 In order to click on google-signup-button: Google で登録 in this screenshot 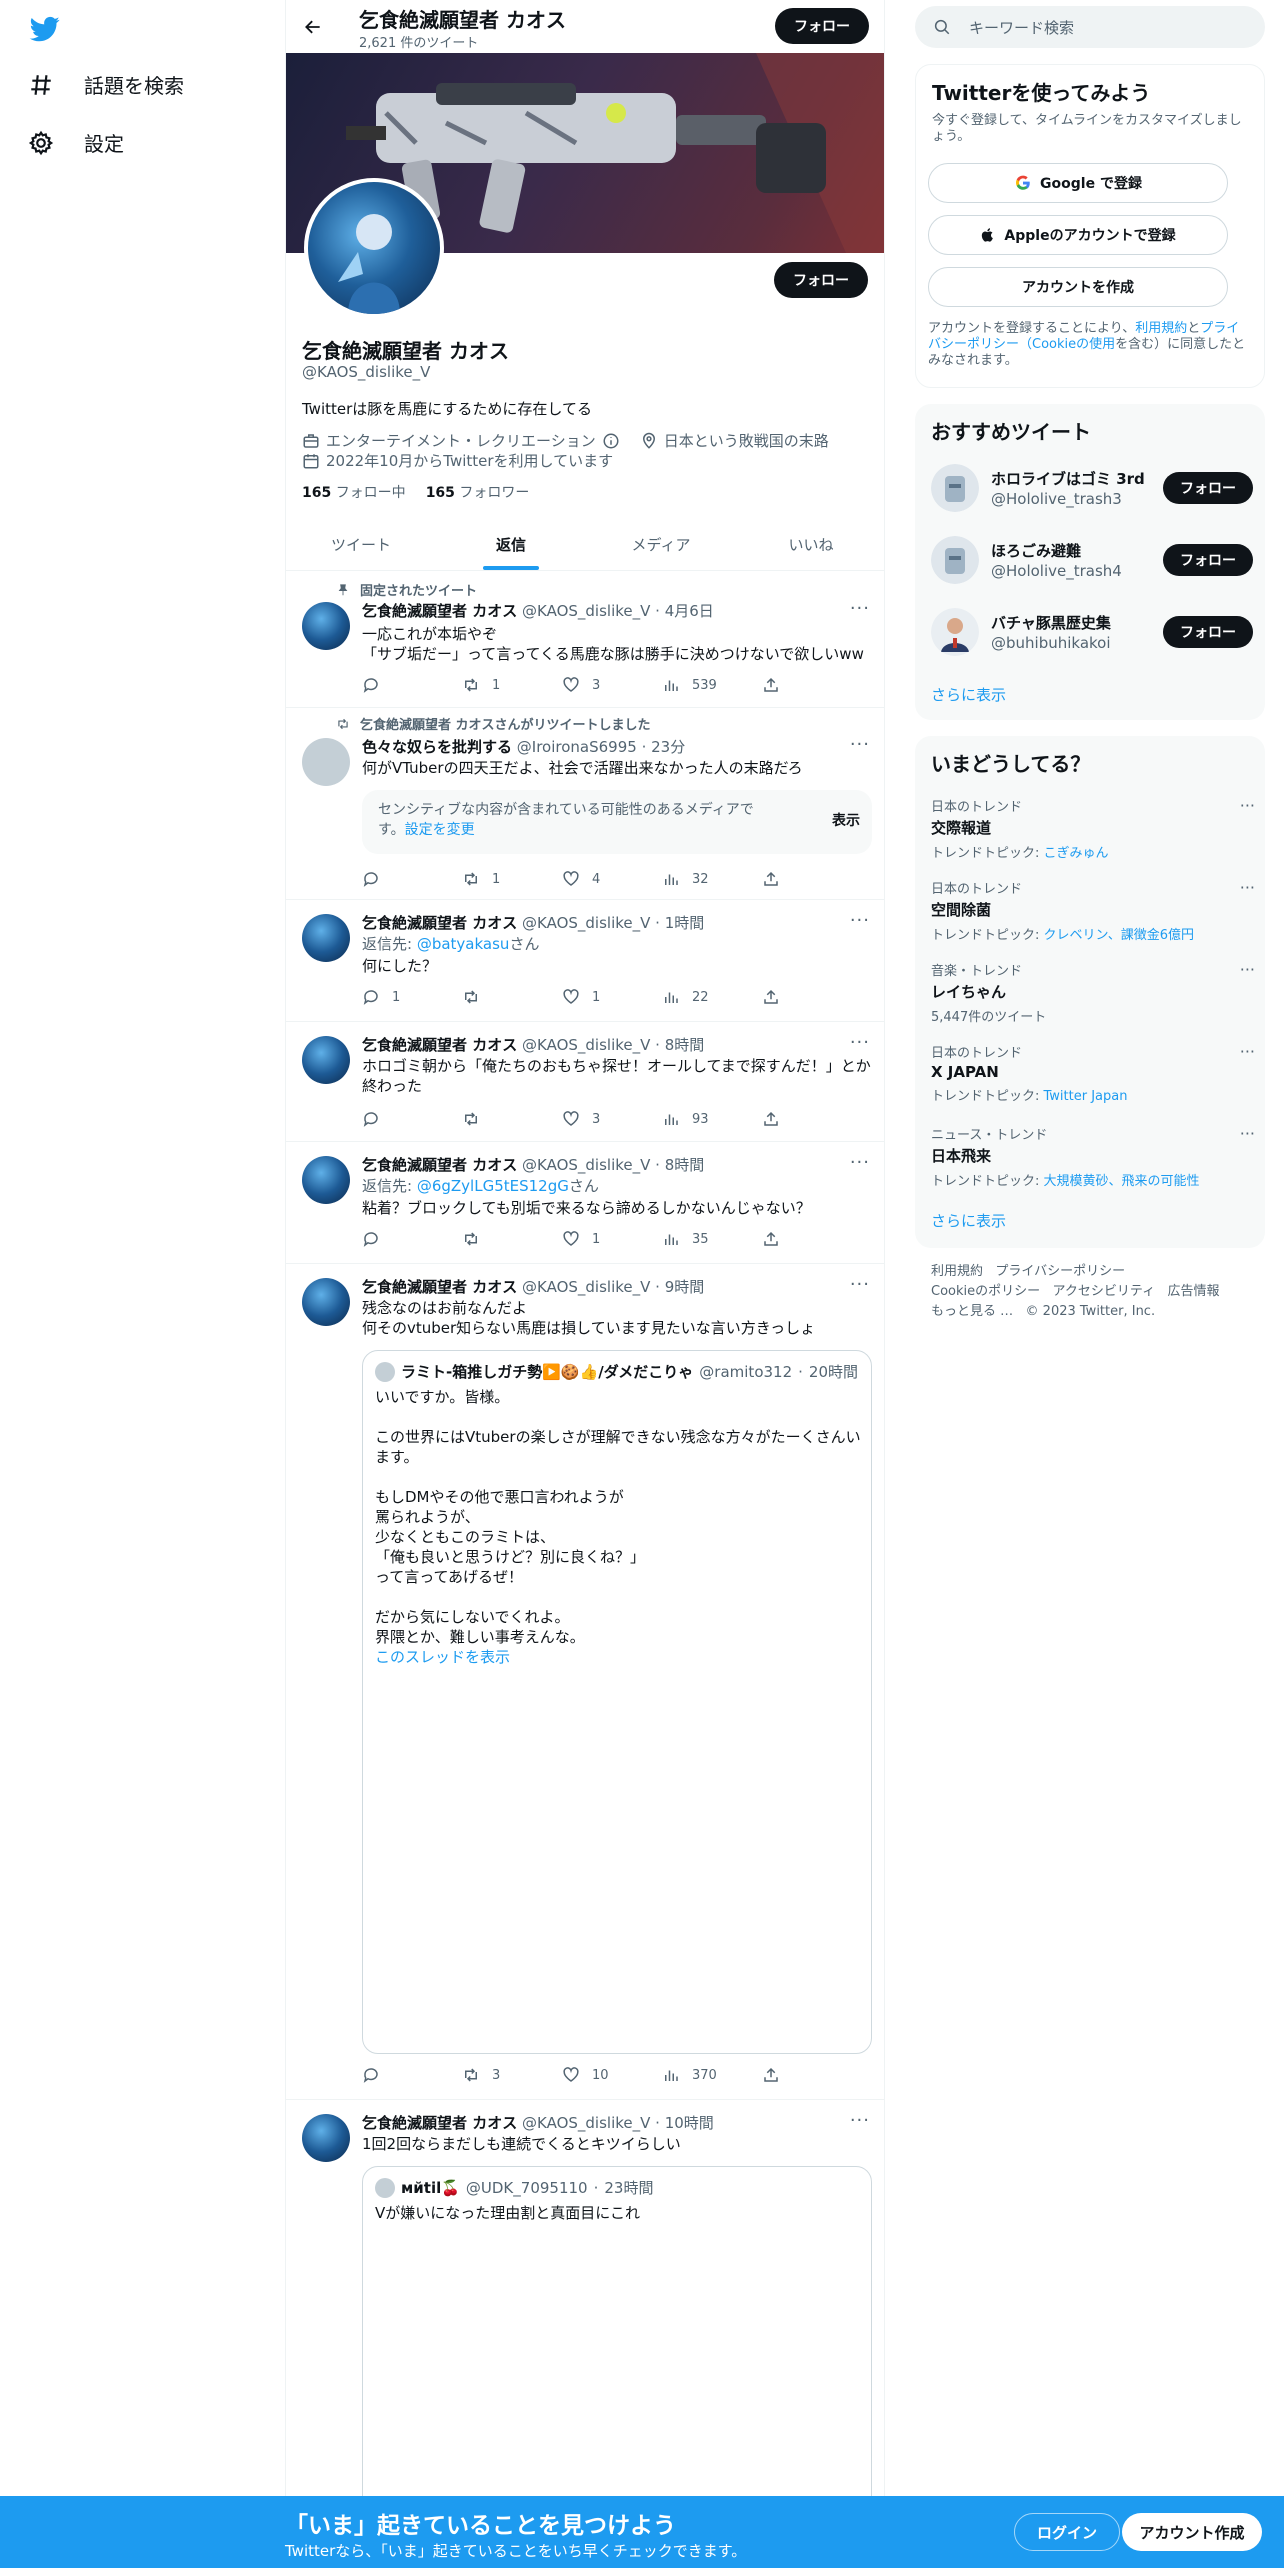, I will do `click(1078, 183)`.